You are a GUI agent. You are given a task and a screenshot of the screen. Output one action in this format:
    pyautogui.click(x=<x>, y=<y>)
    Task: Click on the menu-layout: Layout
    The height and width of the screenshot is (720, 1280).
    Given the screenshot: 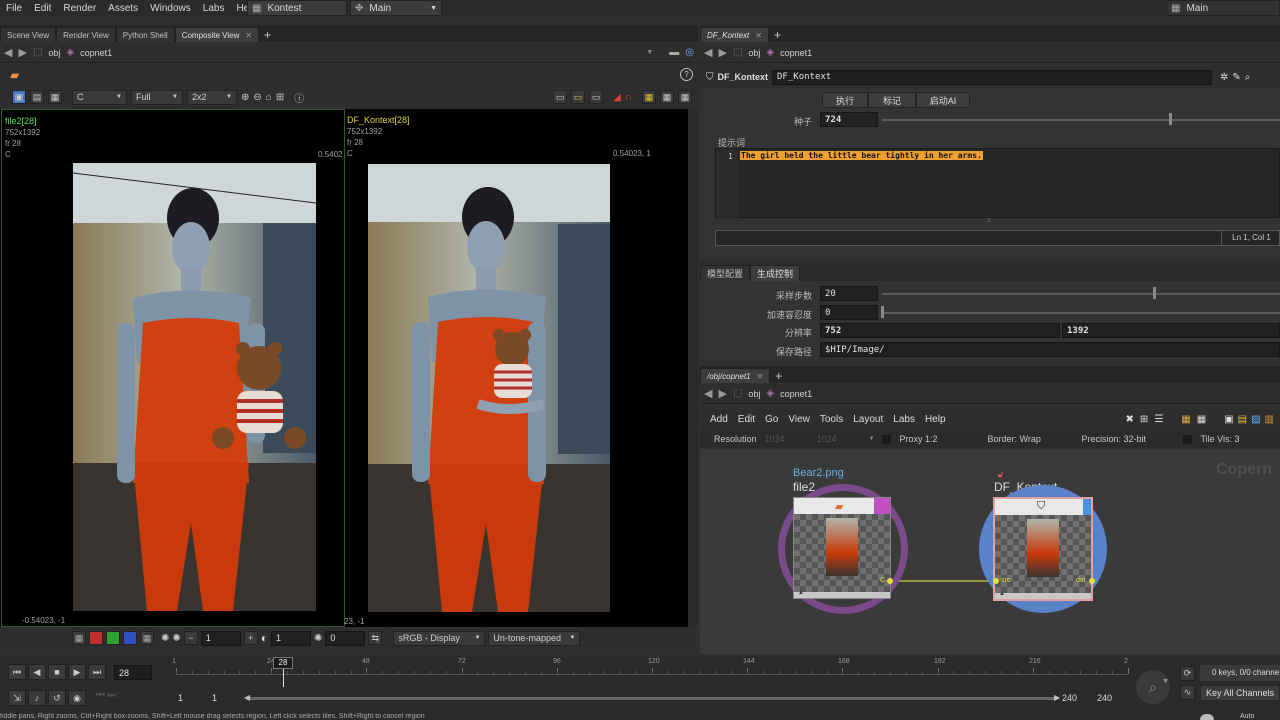 What is the action you would take?
    pyautogui.click(x=868, y=419)
    